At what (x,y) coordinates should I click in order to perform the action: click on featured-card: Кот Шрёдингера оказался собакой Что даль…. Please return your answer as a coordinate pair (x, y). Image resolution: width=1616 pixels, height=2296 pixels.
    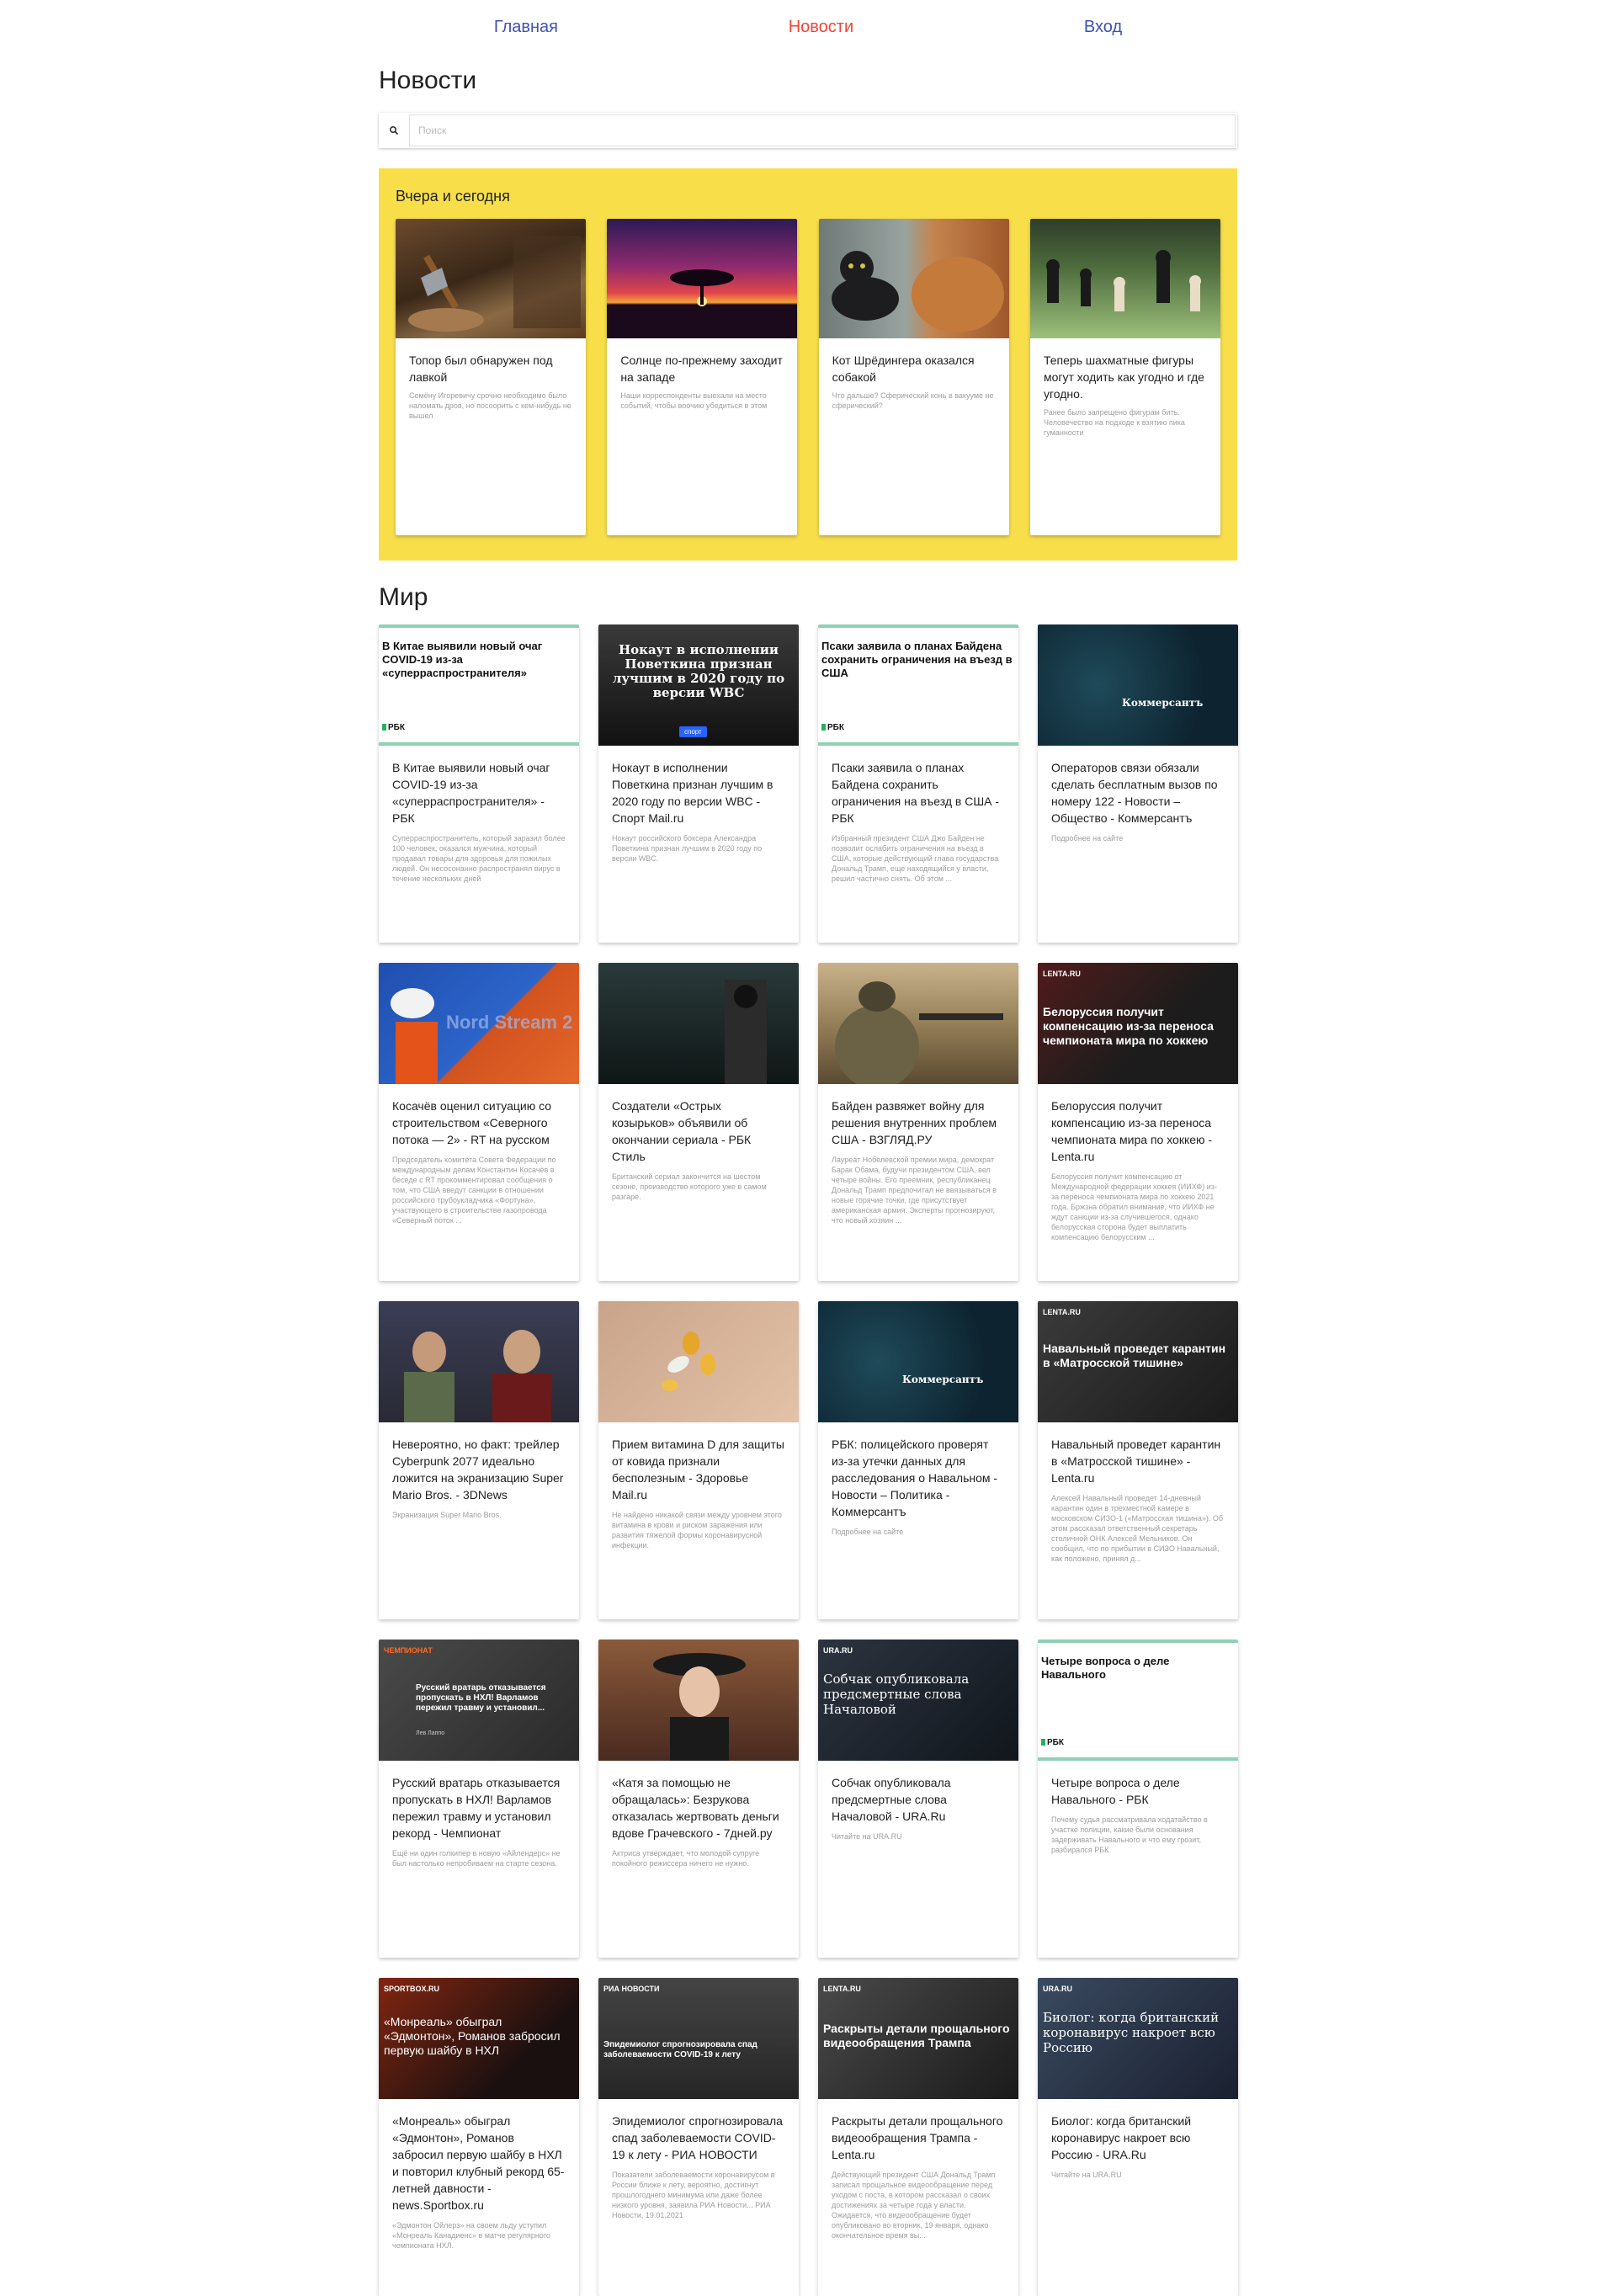
    Looking at the image, I should click on (913, 377).